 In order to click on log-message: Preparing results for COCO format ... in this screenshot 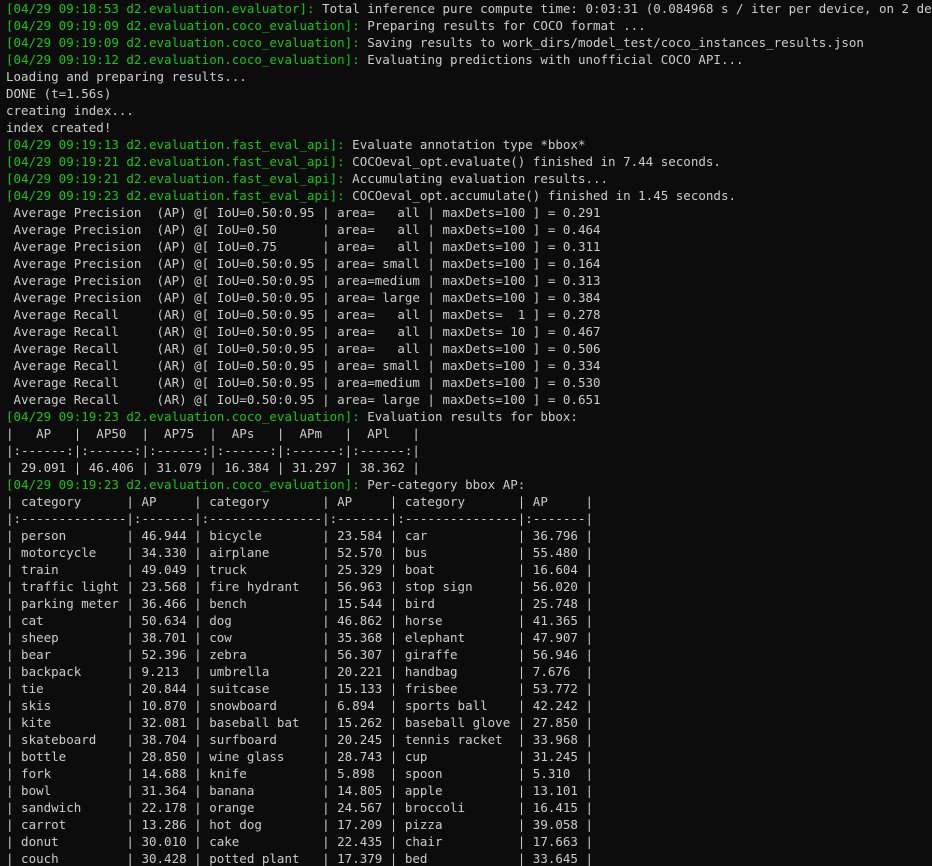, I will do `click(502, 25)`.